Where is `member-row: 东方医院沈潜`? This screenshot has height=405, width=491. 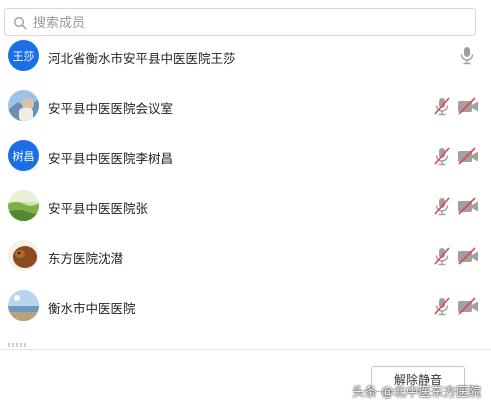
member-row: 东方医院沈潜 is located at coordinates (245, 256).